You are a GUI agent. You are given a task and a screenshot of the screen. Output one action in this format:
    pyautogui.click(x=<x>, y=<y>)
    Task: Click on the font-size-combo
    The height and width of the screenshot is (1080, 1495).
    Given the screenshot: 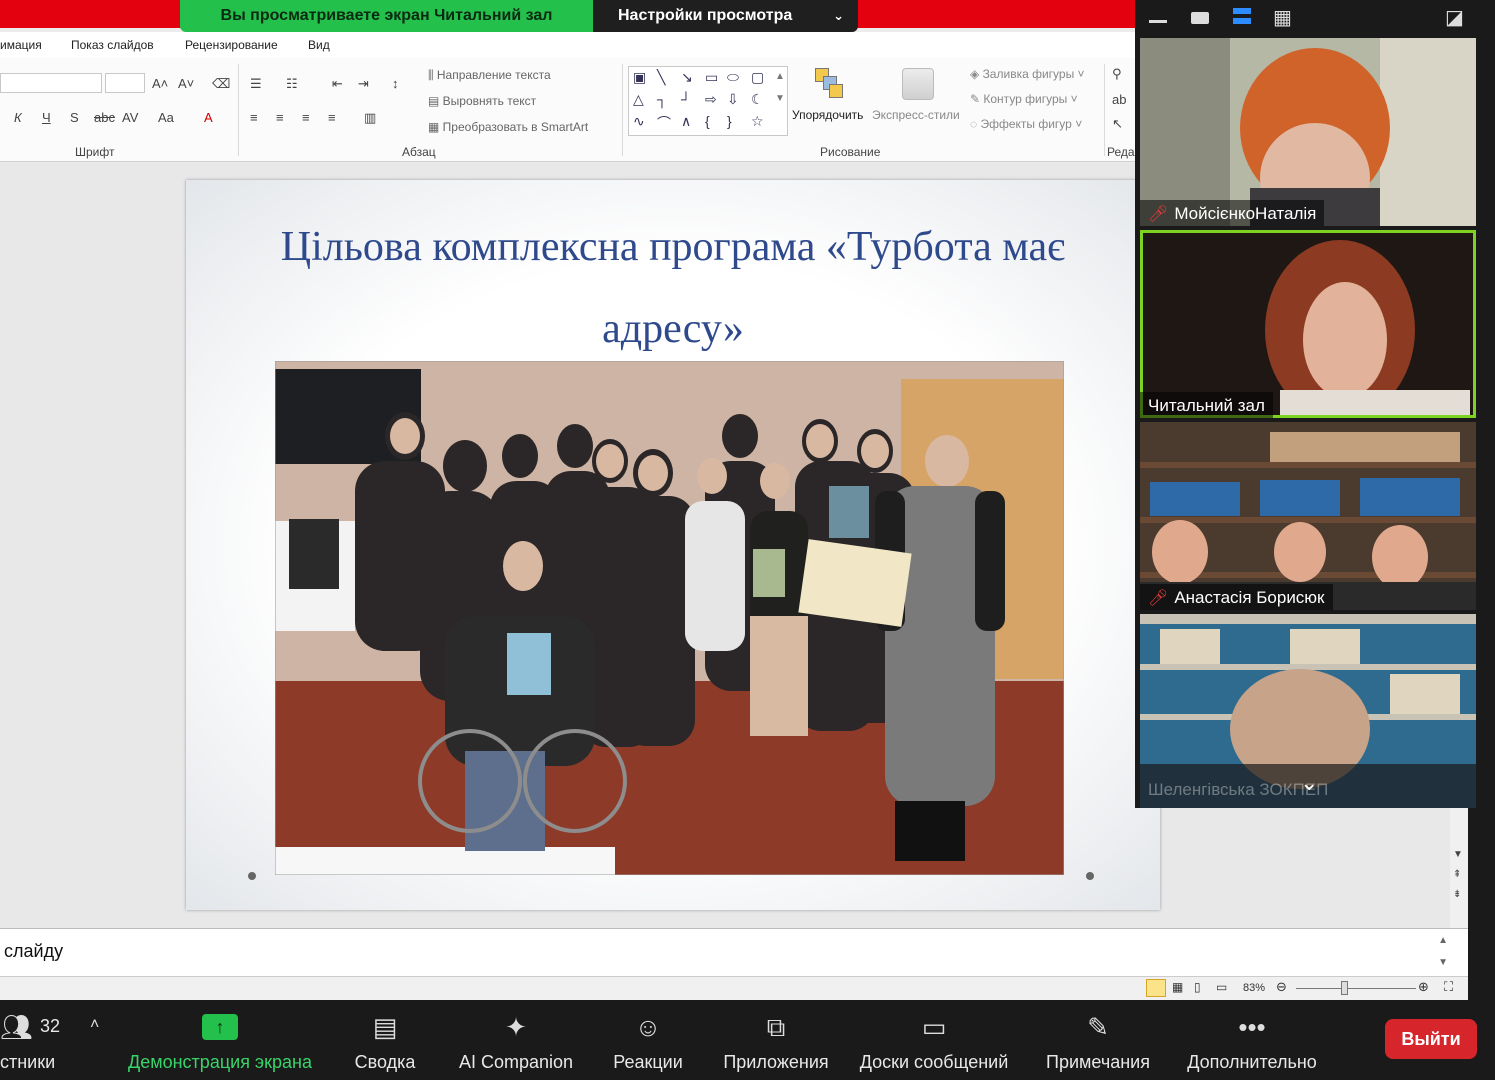 What is the action you would take?
    pyautogui.click(x=125, y=83)
    